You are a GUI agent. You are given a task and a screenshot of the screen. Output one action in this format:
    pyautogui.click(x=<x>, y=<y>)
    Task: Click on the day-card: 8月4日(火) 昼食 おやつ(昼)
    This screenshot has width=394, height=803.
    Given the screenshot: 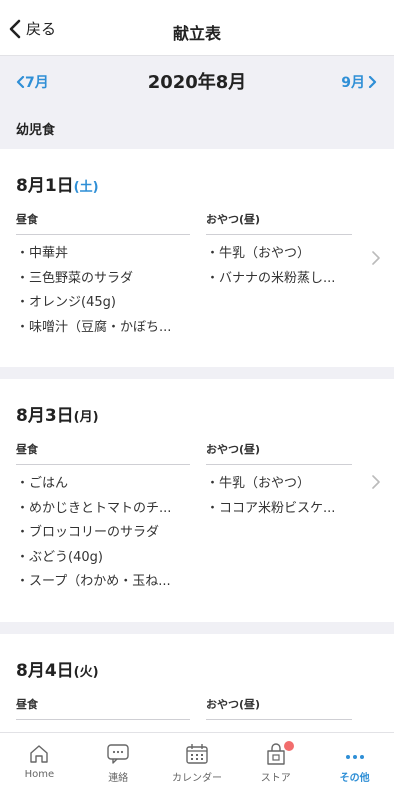 What is the action you would take?
    pyautogui.click(x=197, y=683)
    